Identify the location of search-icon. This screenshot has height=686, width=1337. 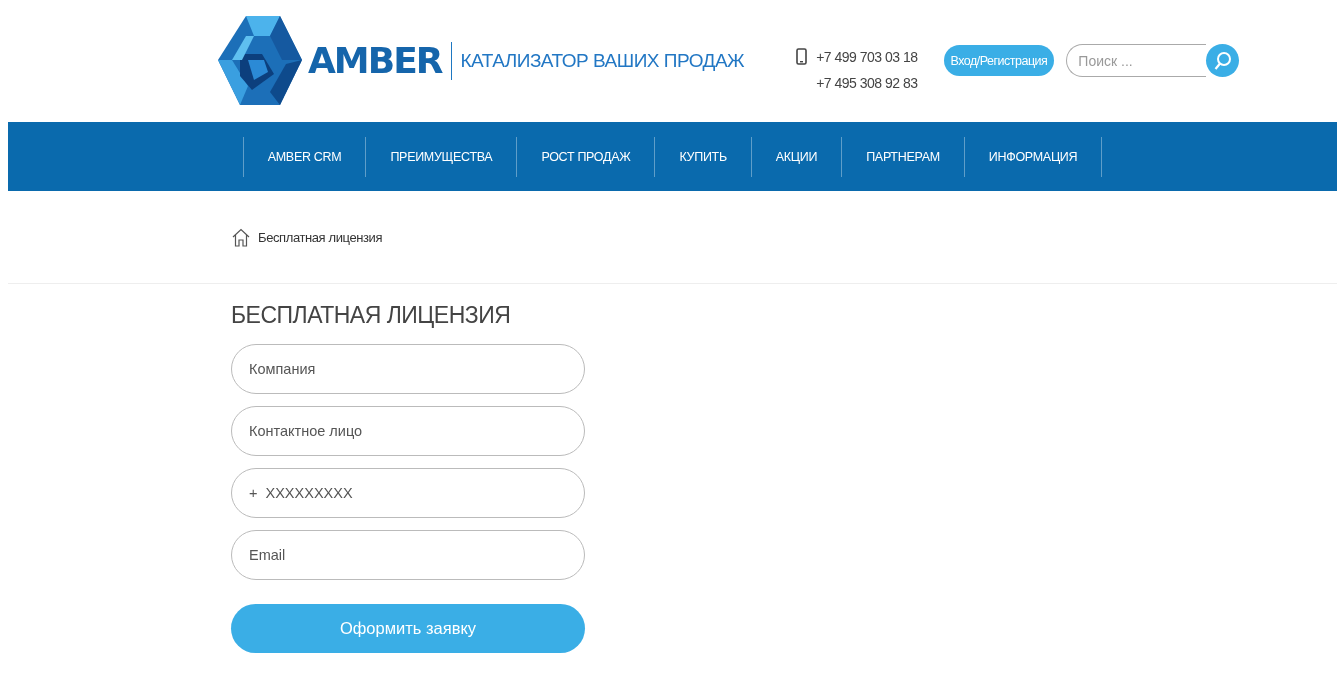
(1222, 60).